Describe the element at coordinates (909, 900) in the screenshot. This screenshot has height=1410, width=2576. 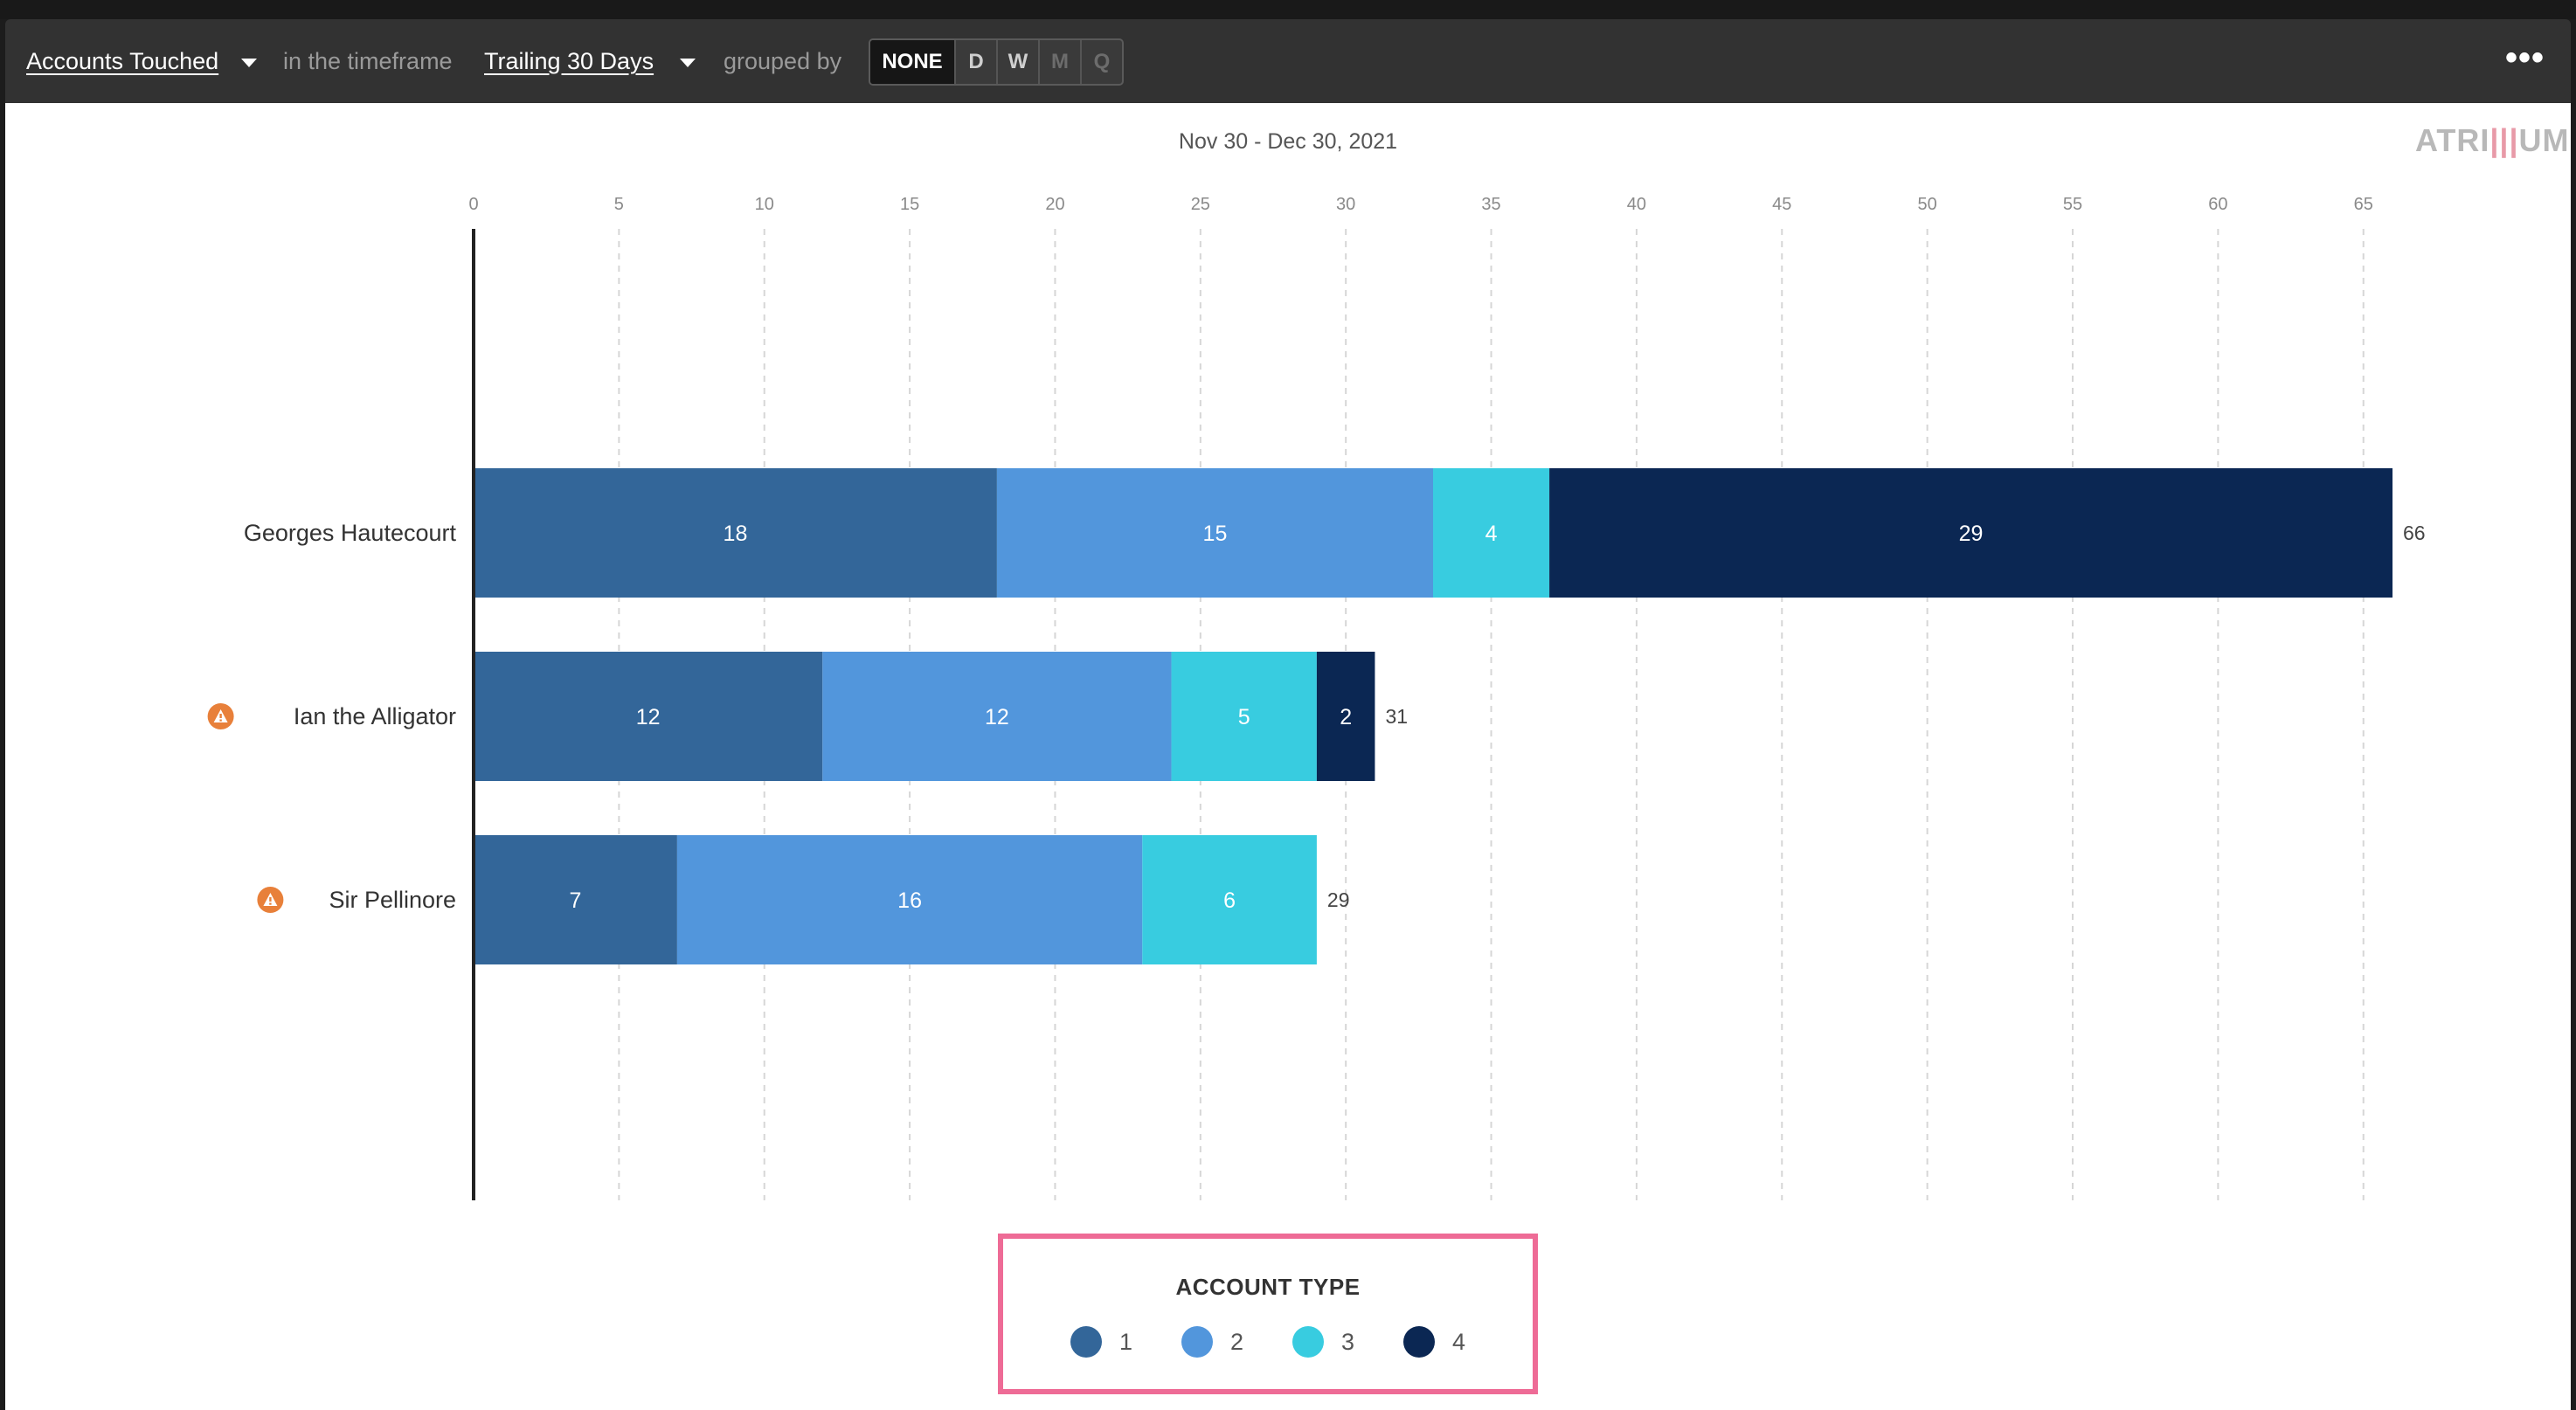
I see `bar-value-label: 16` at that location.